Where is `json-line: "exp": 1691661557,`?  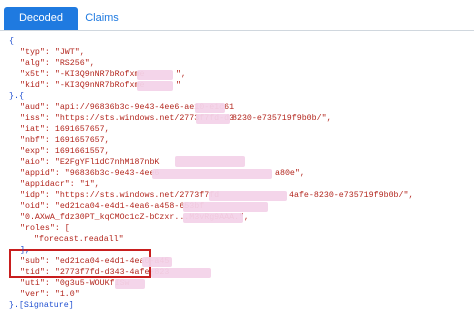
json-line: "exp": 1691661557, is located at coordinates (65, 151).